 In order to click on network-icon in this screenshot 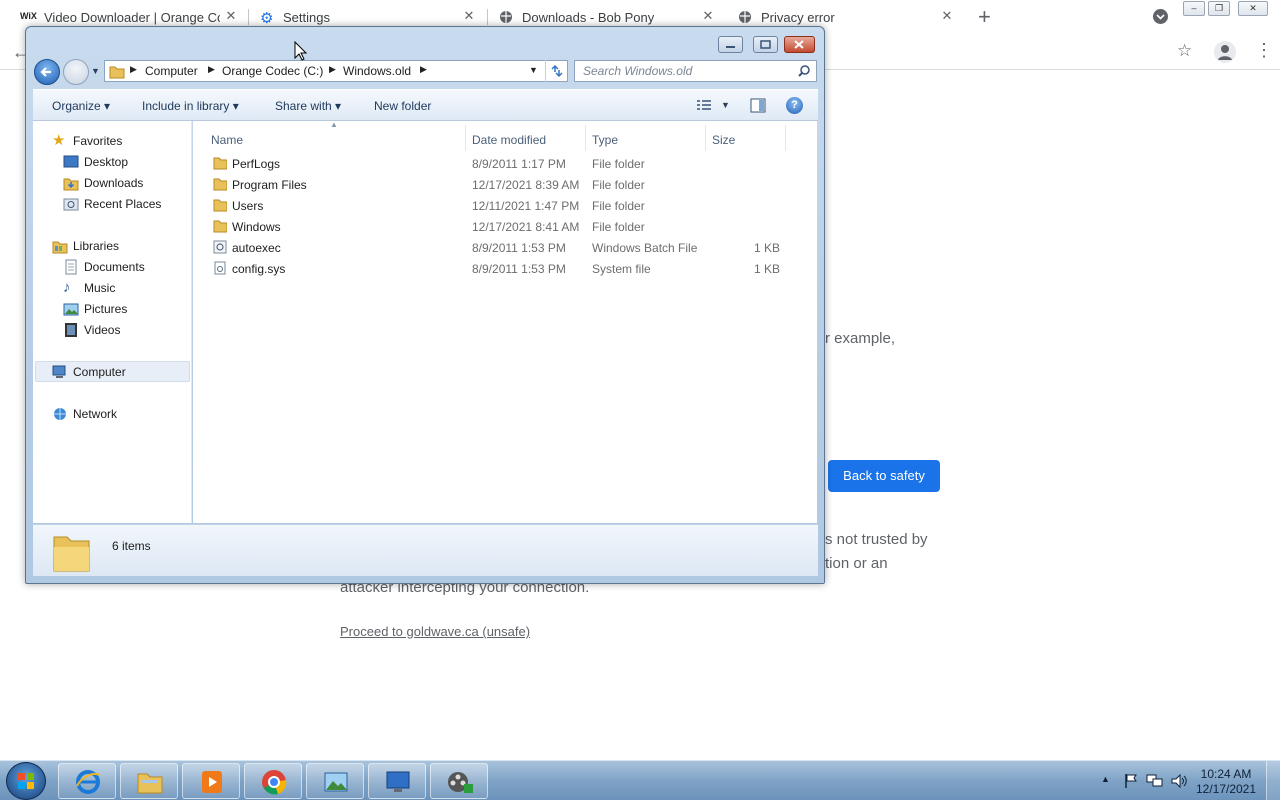, I will do `click(60, 414)`.